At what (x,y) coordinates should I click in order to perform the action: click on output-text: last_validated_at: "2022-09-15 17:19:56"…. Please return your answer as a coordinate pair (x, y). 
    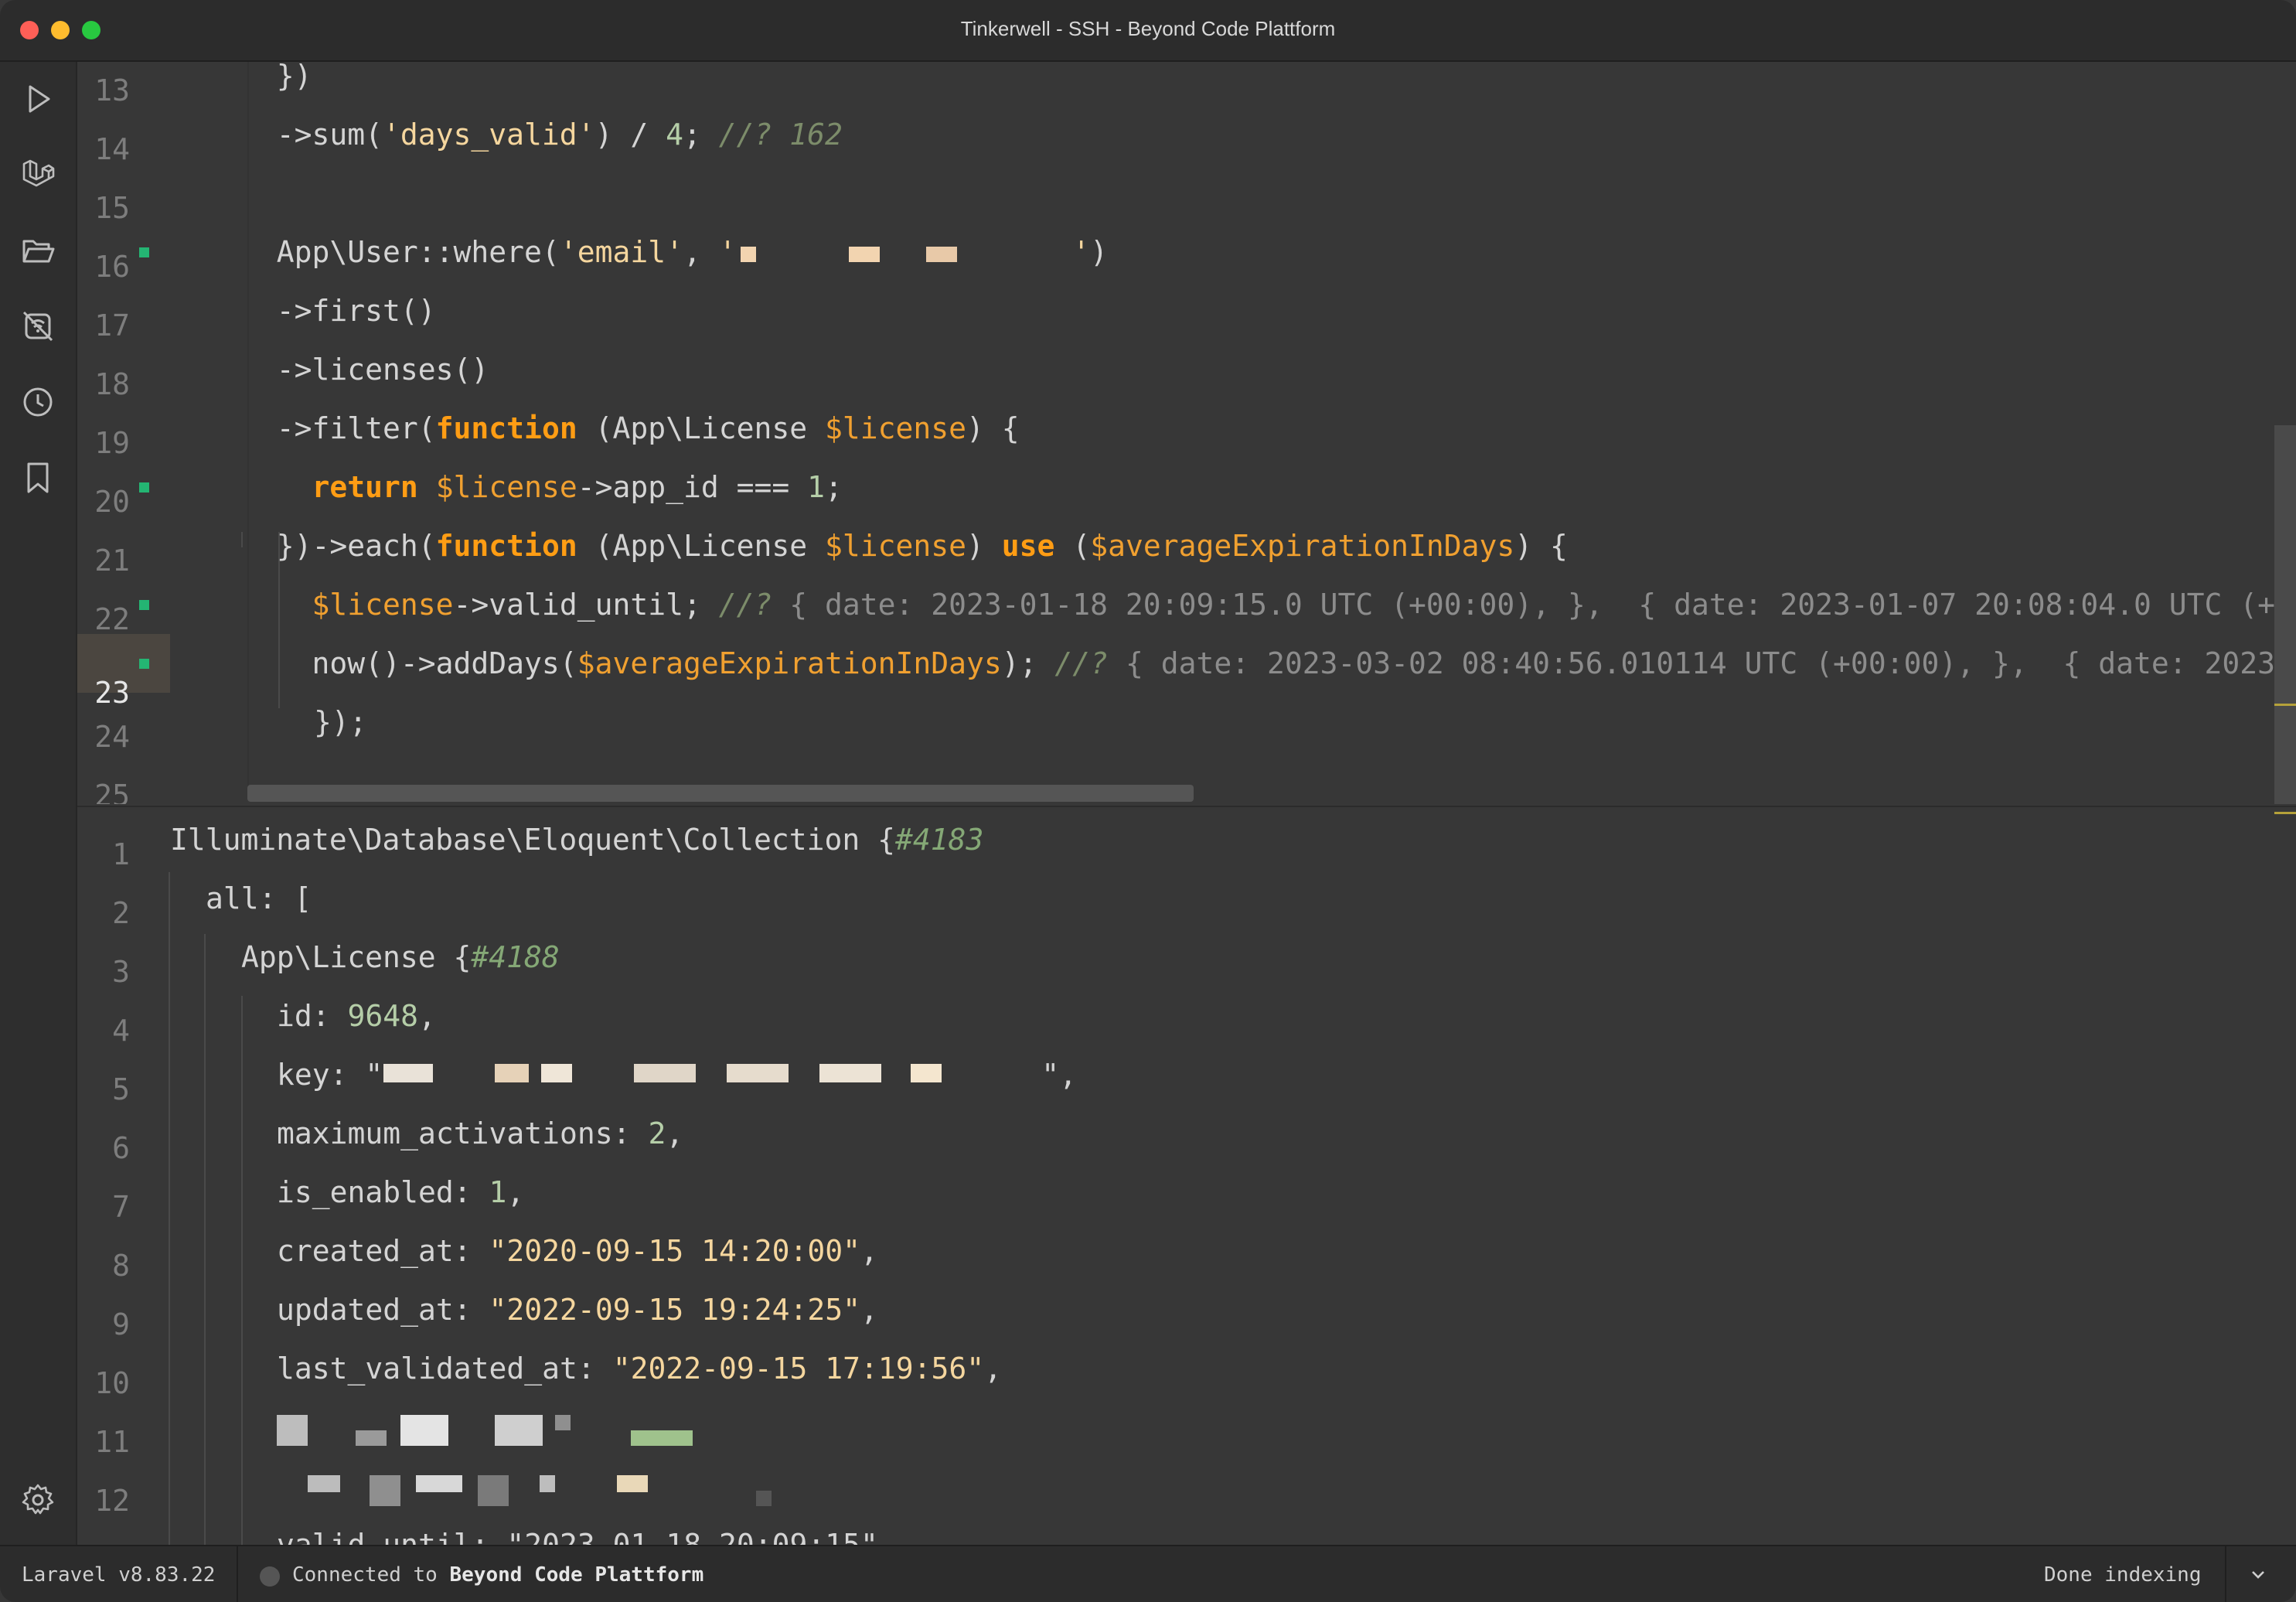
    Looking at the image, I should click on (640, 1368).